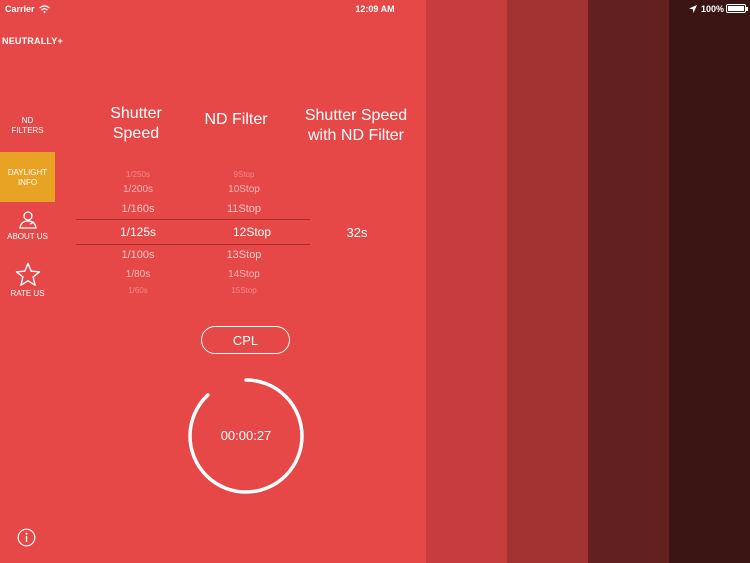 The image size is (750, 563). Describe the element at coordinates (244, 290) in the screenshot. I see `nd-picker-item: 15Stop` at that location.